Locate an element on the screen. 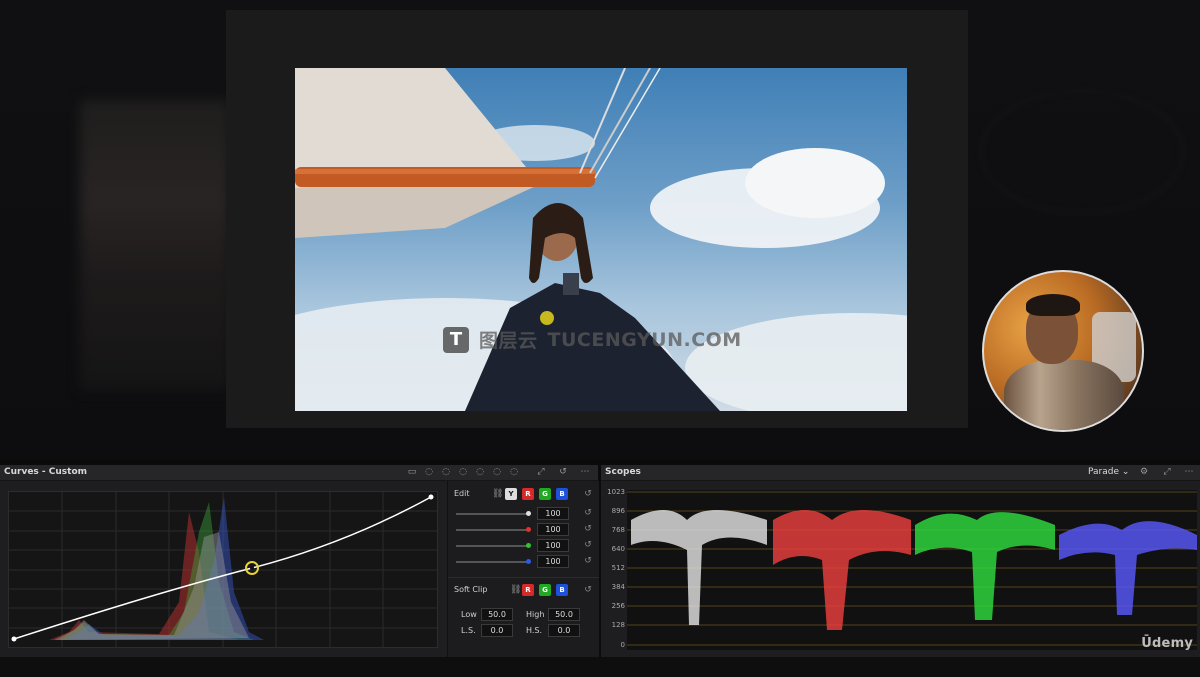 This screenshot has height=677, width=1200. high-label: High is located at coordinates (535, 614).